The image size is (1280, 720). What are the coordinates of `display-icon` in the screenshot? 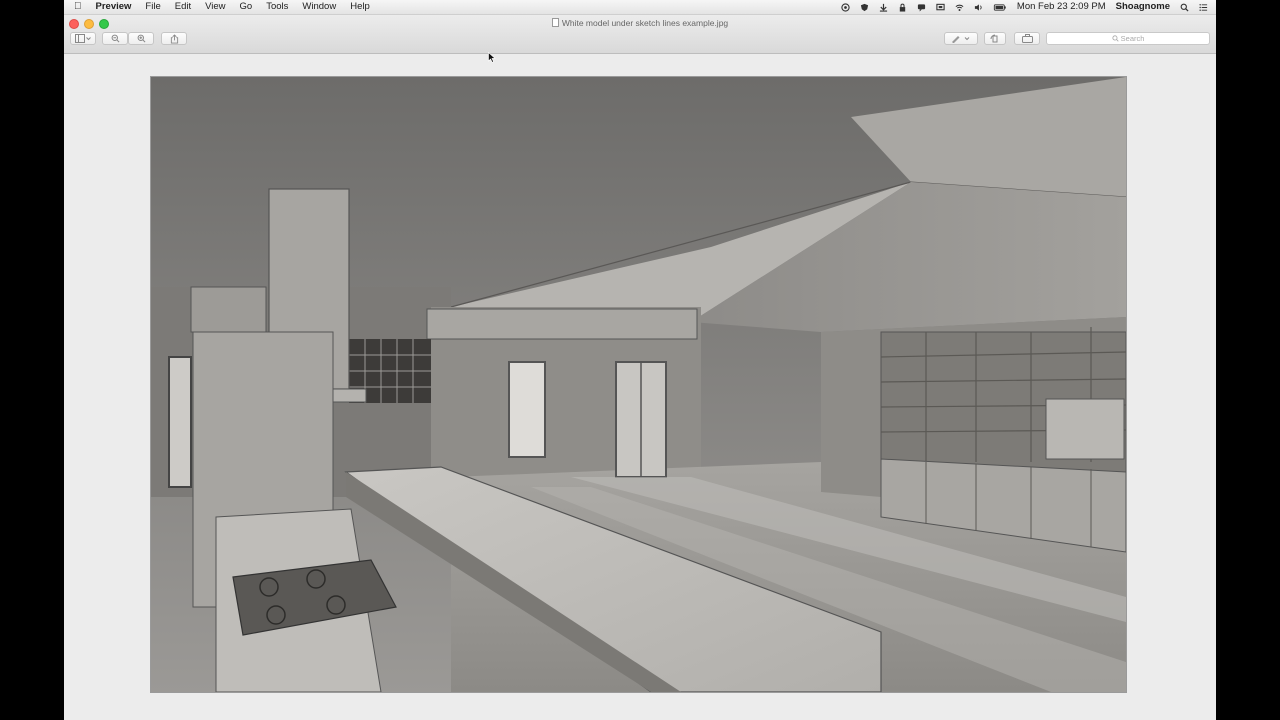 It's located at (940, 7).